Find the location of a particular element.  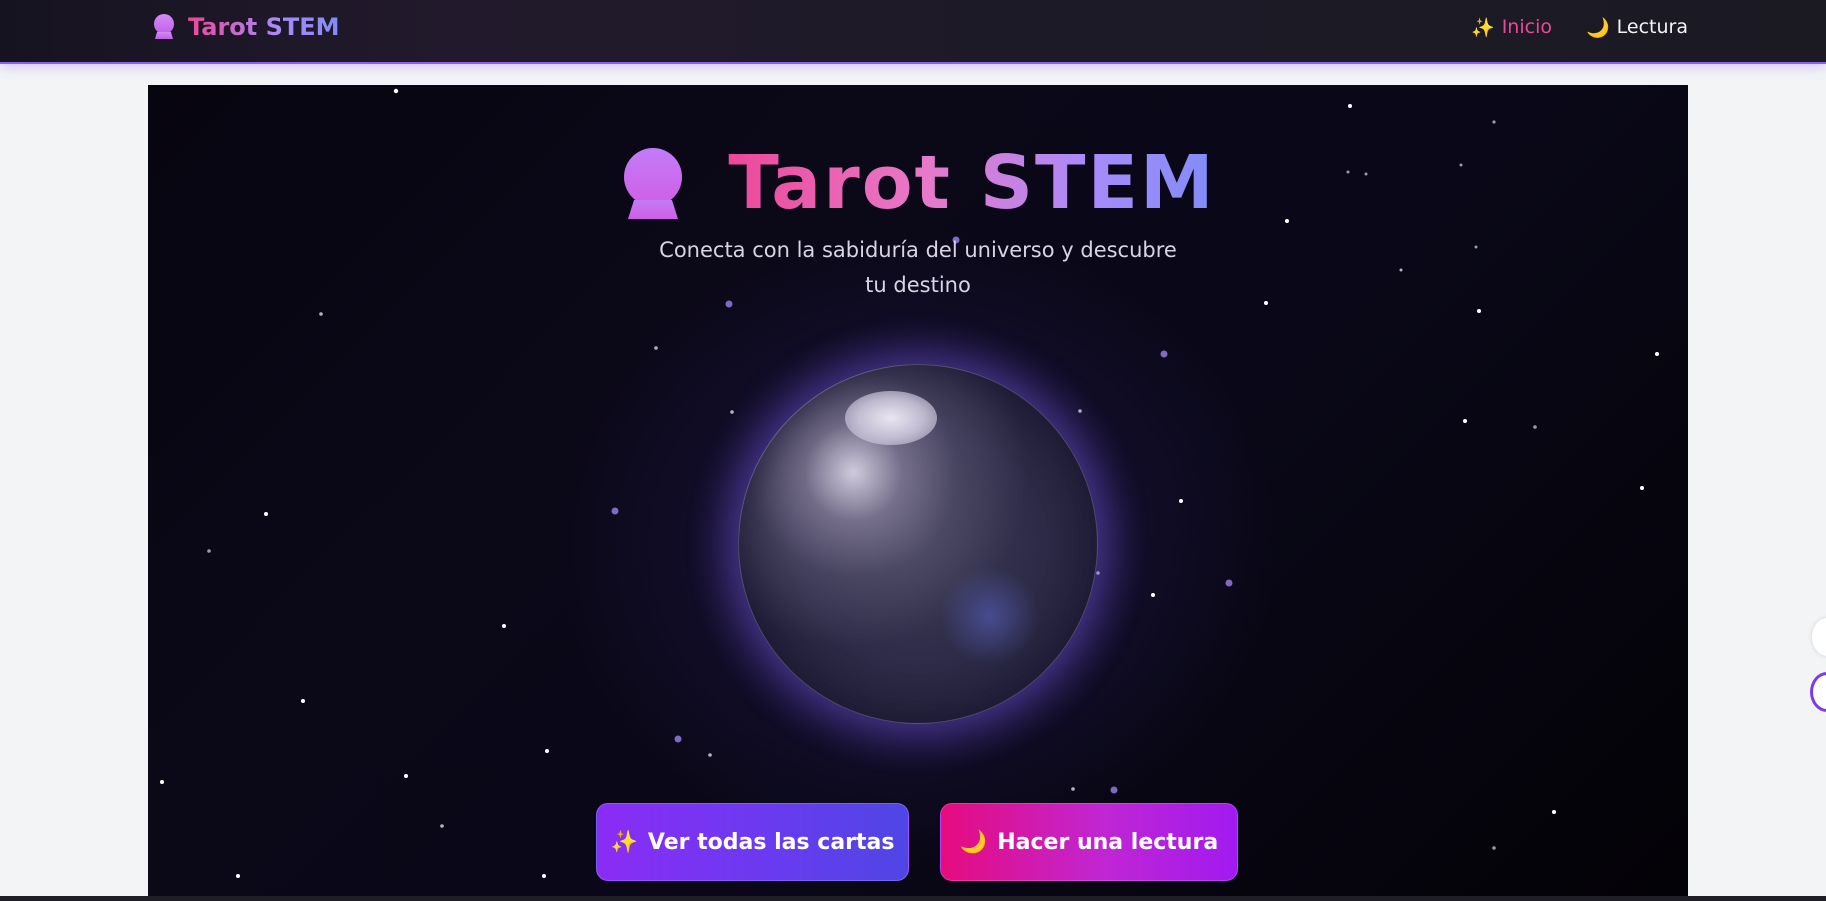

window-bottom-edge is located at coordinates (913, 898).